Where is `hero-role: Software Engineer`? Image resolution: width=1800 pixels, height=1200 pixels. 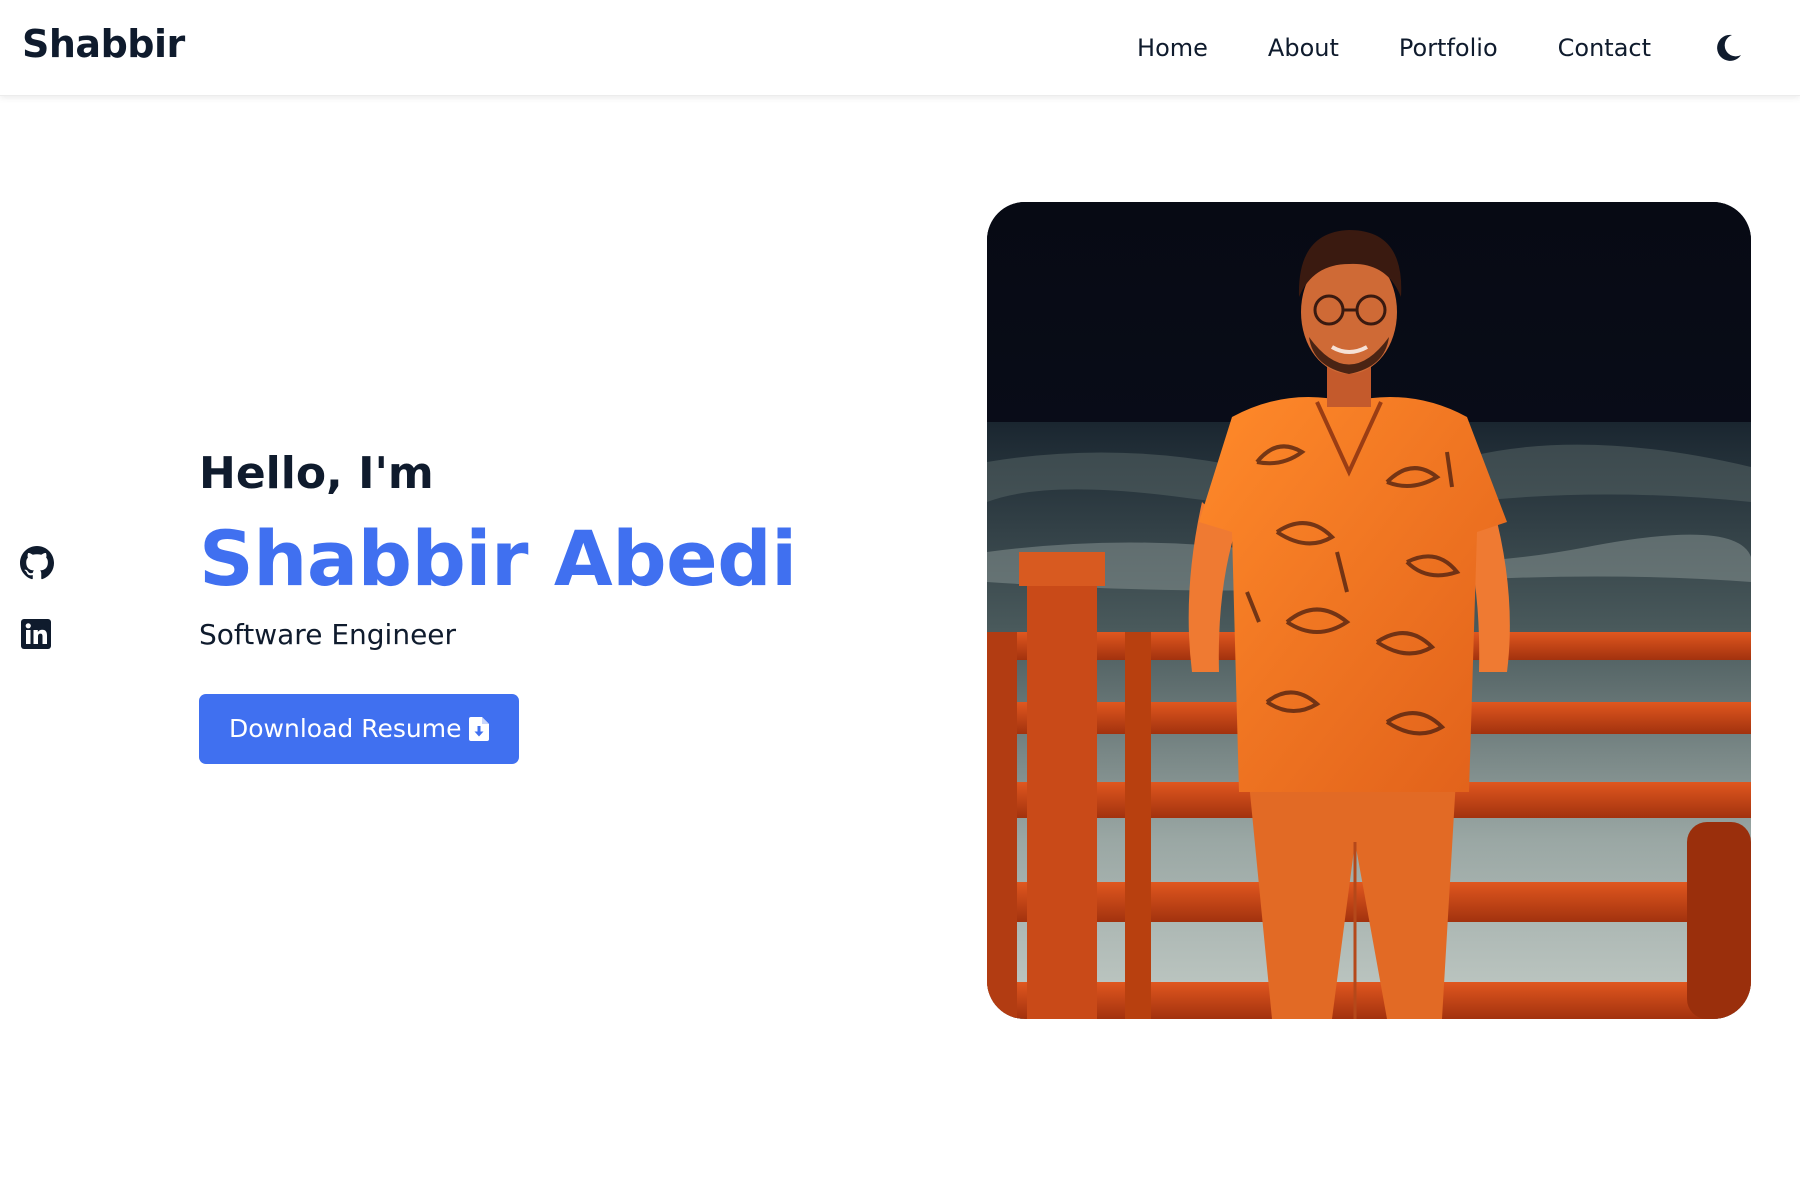
hero-role: Software Engineer is located at coordinates (328, 635).